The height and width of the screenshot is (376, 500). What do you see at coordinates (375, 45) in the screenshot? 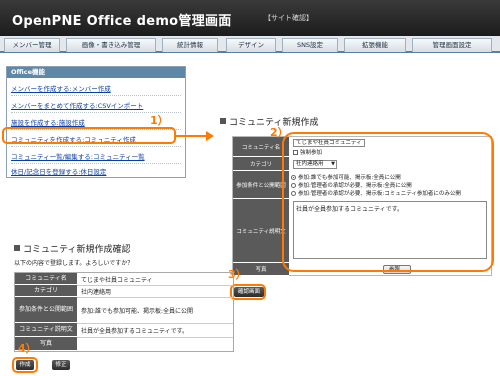
I see `tab-extensions: 拡張機能` at bounding box center [375, 45].